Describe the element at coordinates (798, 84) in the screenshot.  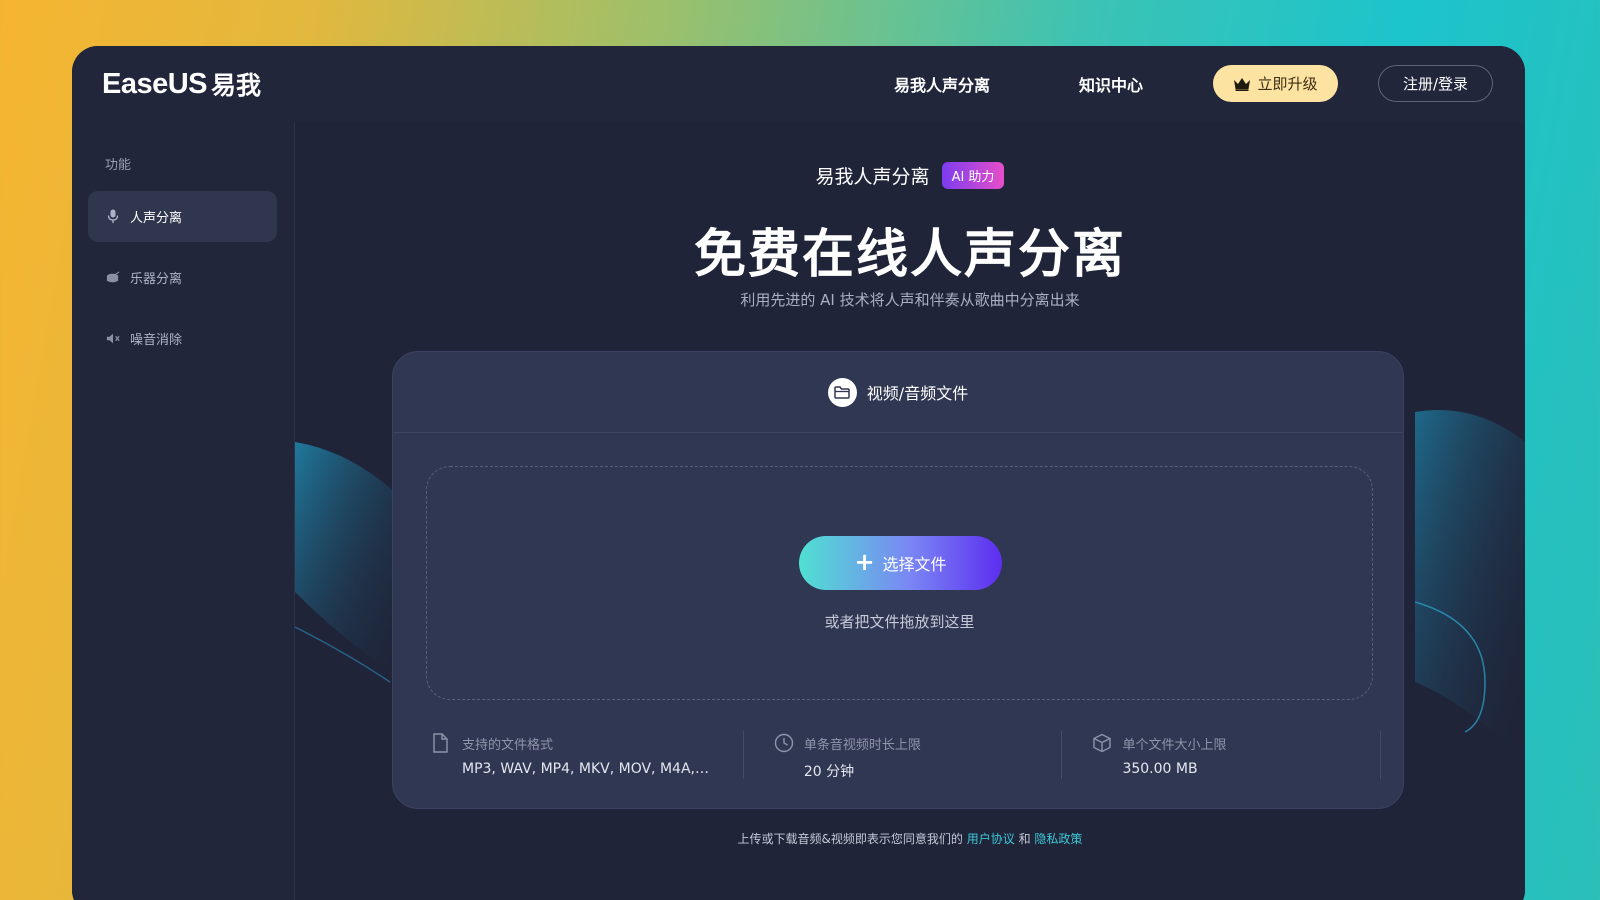
I see `top-header: EaseUS 易我 易我人声分离 知识中心 立即升级 注册/登录` at that location.